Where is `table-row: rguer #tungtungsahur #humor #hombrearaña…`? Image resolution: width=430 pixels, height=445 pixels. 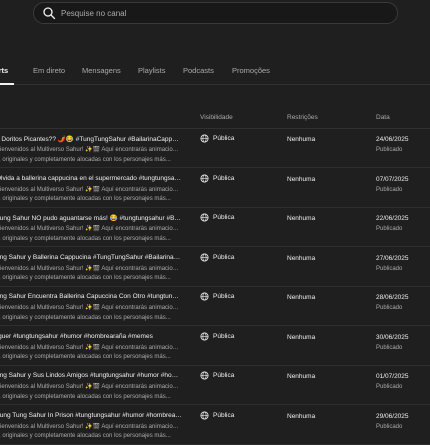 table-row: rguer #tungtungsahur #humor #hombrearaña… is located at coordinates (215, 346).